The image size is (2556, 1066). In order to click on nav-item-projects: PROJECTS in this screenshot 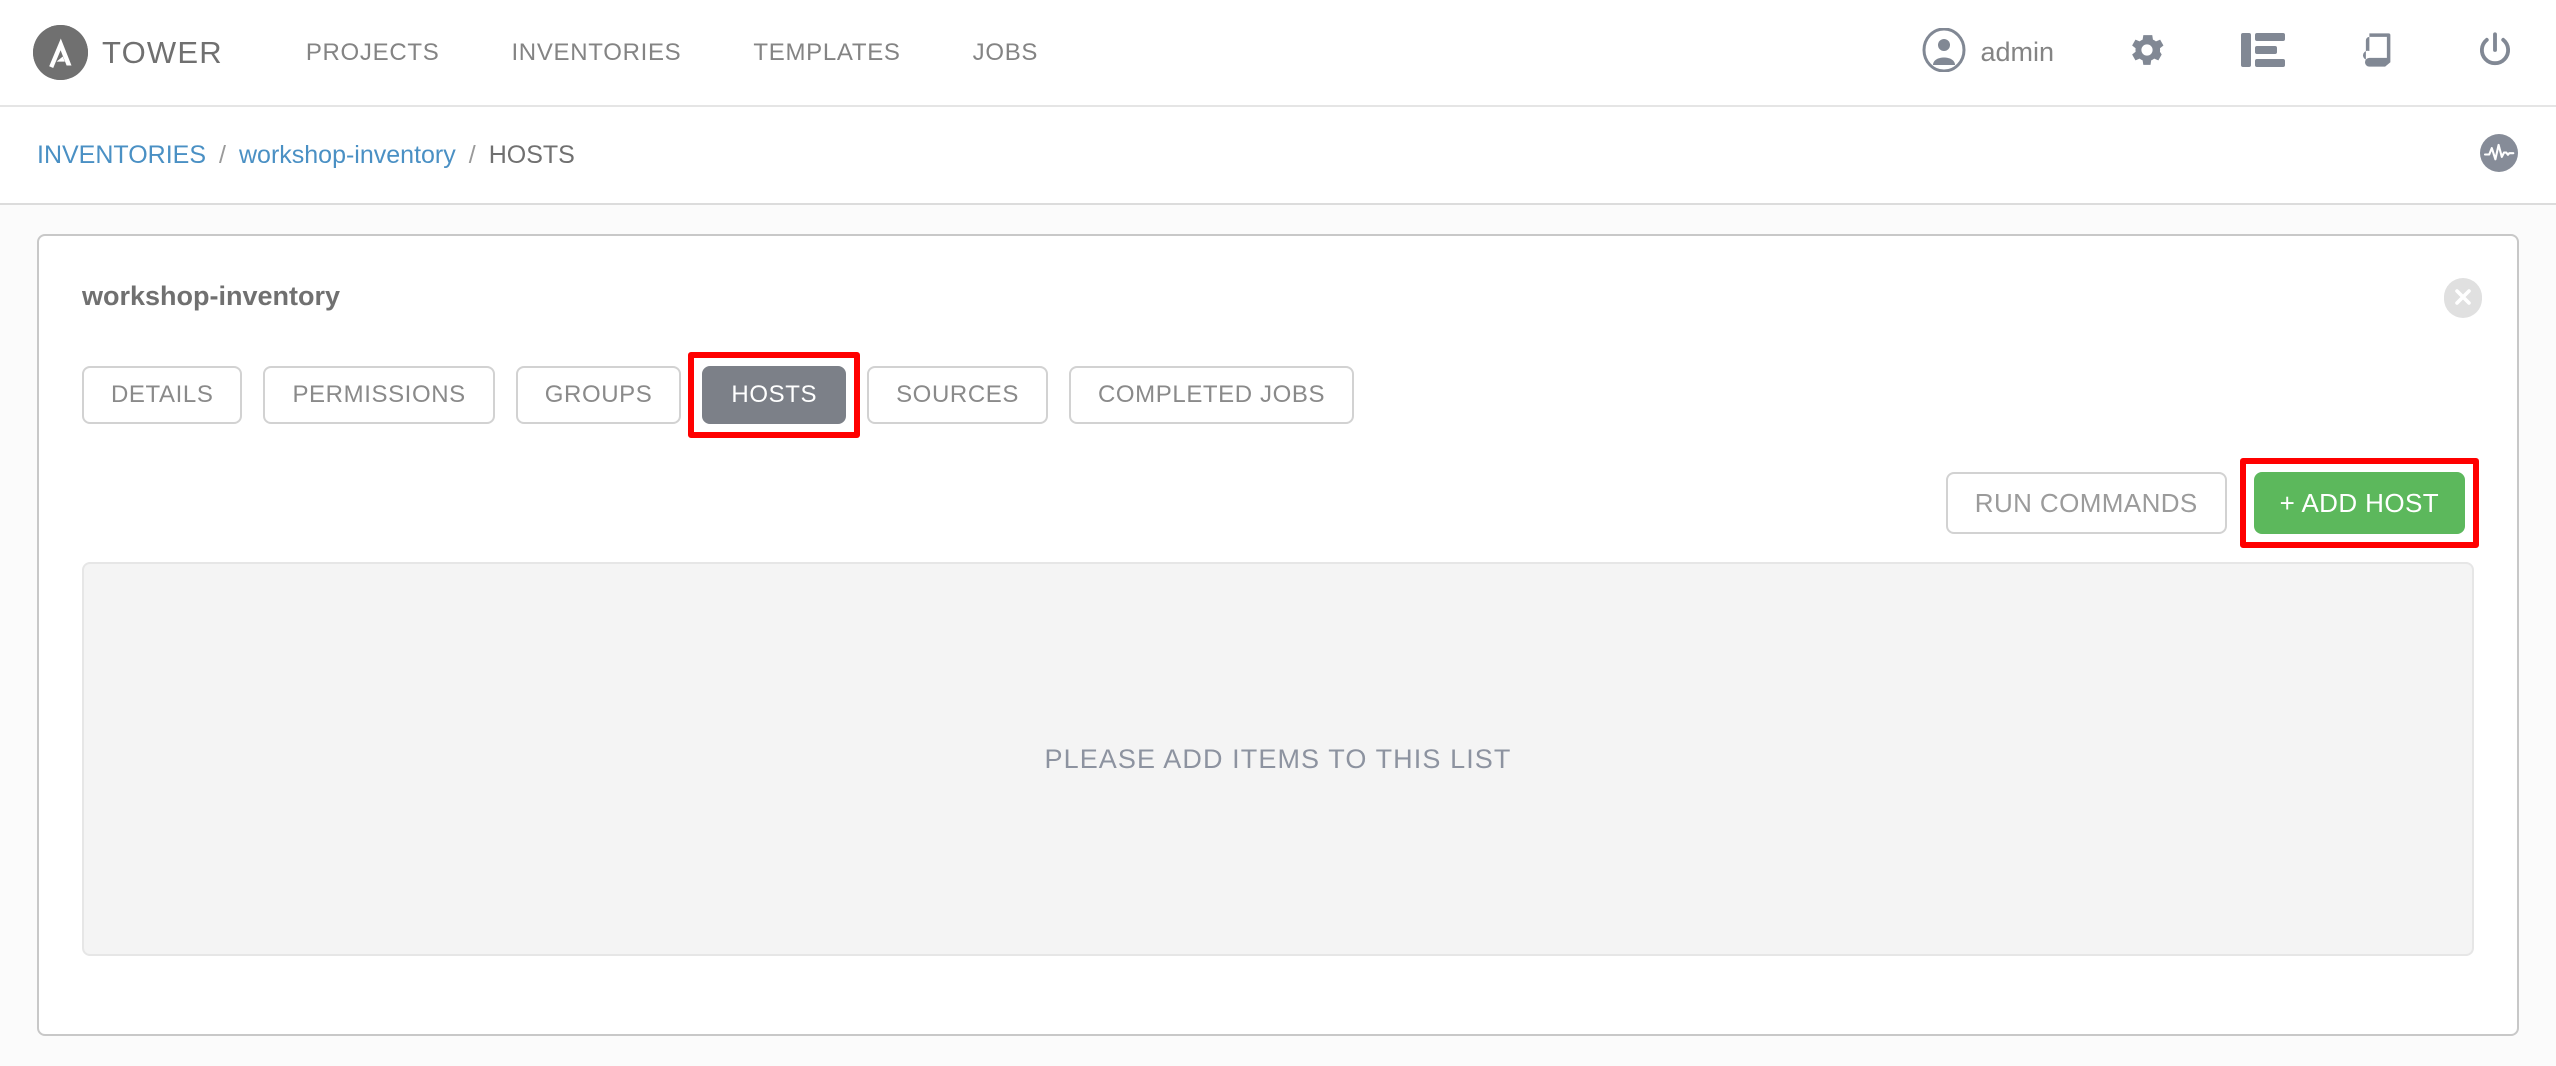, I will do `click(391, 53)`.